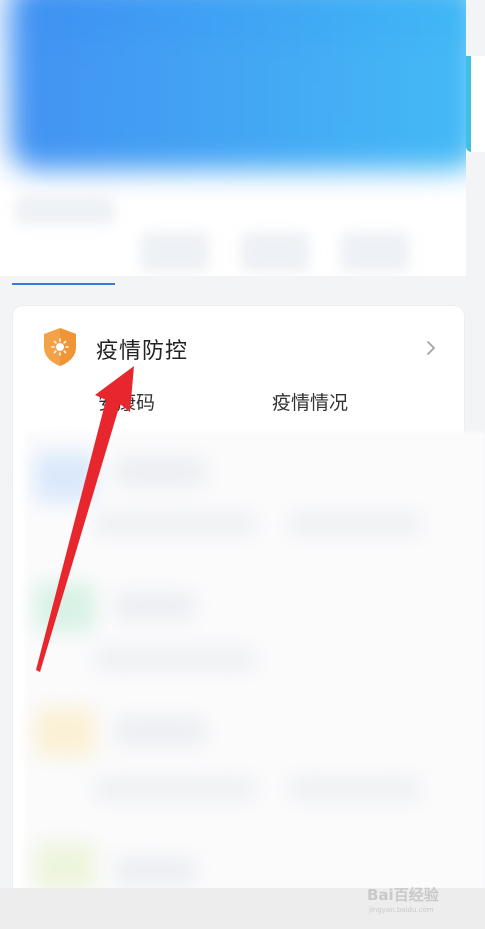  What do you see at coordinates (401, 910) in the screenshot?
I see `watermark-url: jingyan.baidu.com` at bounding box center [401, 910].